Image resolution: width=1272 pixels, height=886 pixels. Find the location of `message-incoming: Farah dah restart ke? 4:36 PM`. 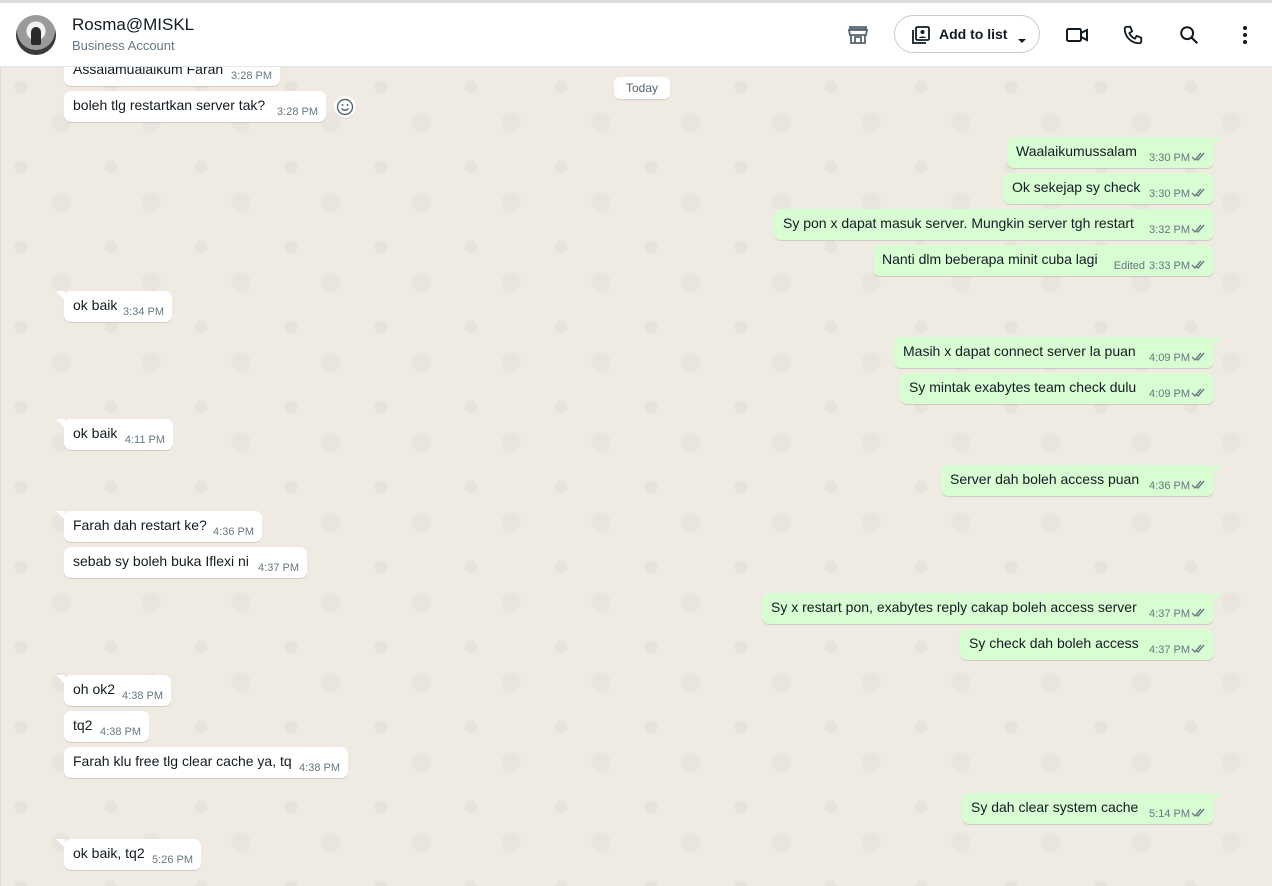

message-incoming: Farah dah restart ke? 4:36 PM is located at coordinates (159, 526).